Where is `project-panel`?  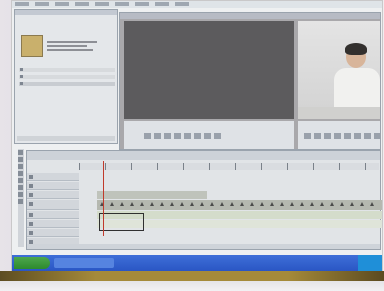
project-panel is located at coordinates (66, 76).